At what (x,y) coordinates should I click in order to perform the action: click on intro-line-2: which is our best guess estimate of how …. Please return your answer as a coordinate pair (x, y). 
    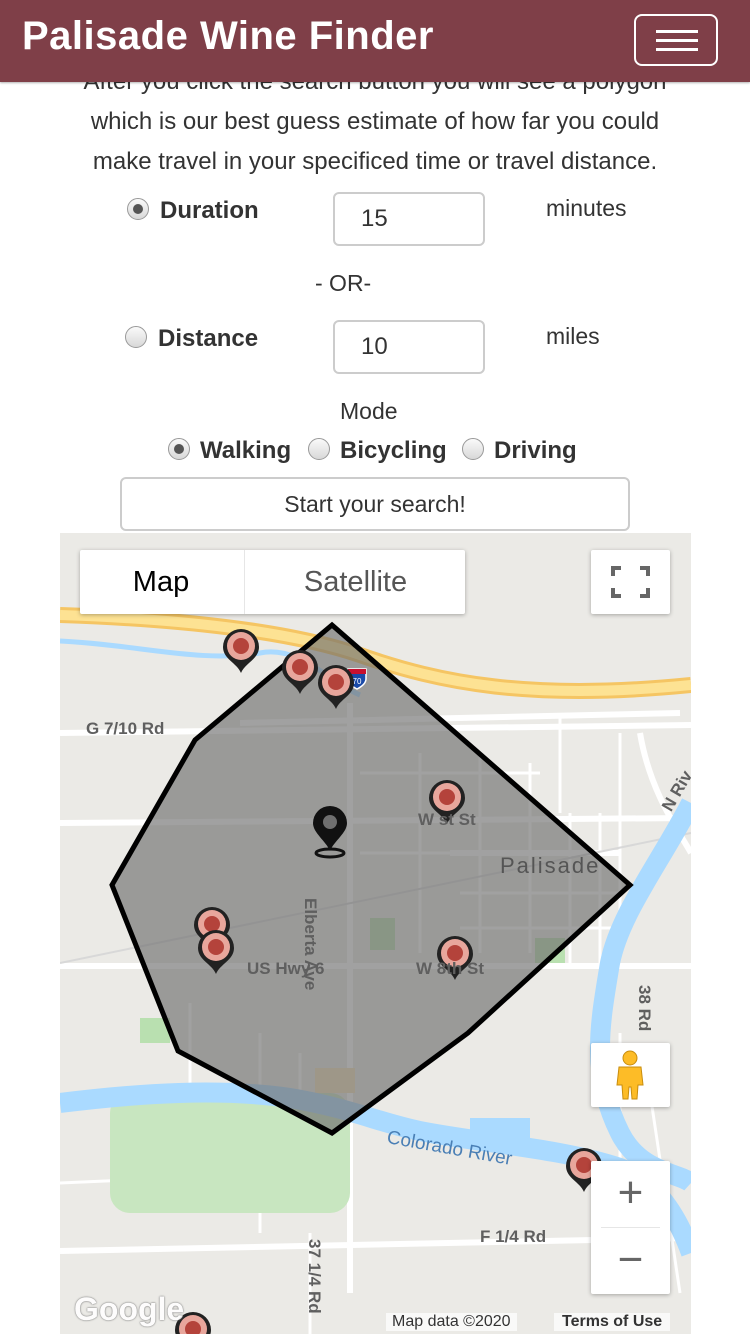
    Looking at the image, I should click on (375, 121).